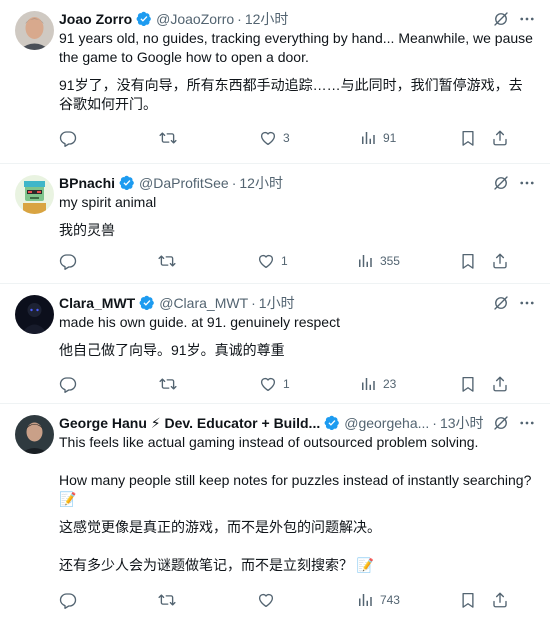 This screenshot has width=550, height=622. I want to click on views-button: 23, so click(379, 384).